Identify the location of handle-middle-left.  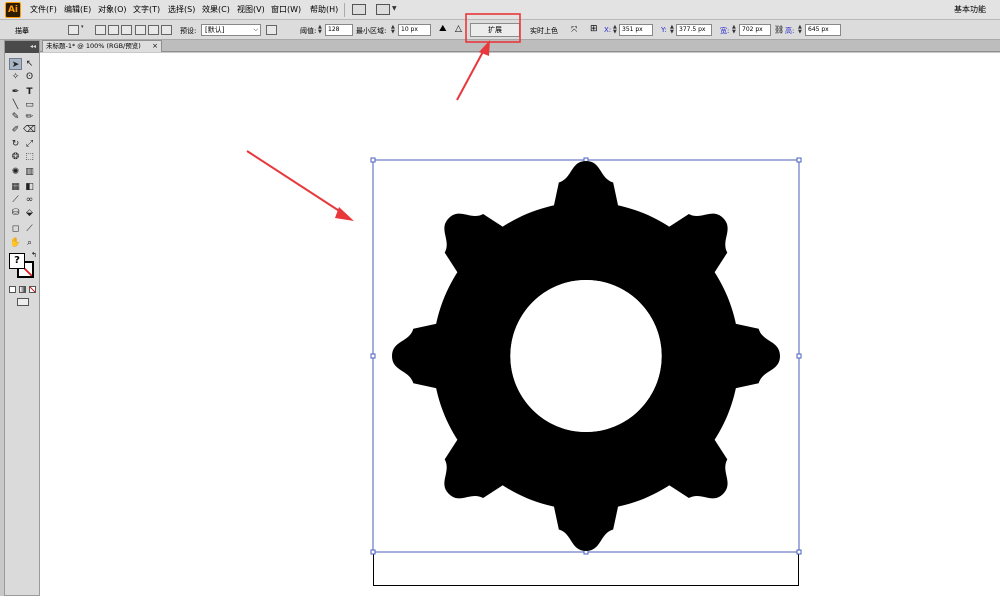
(373, 356).